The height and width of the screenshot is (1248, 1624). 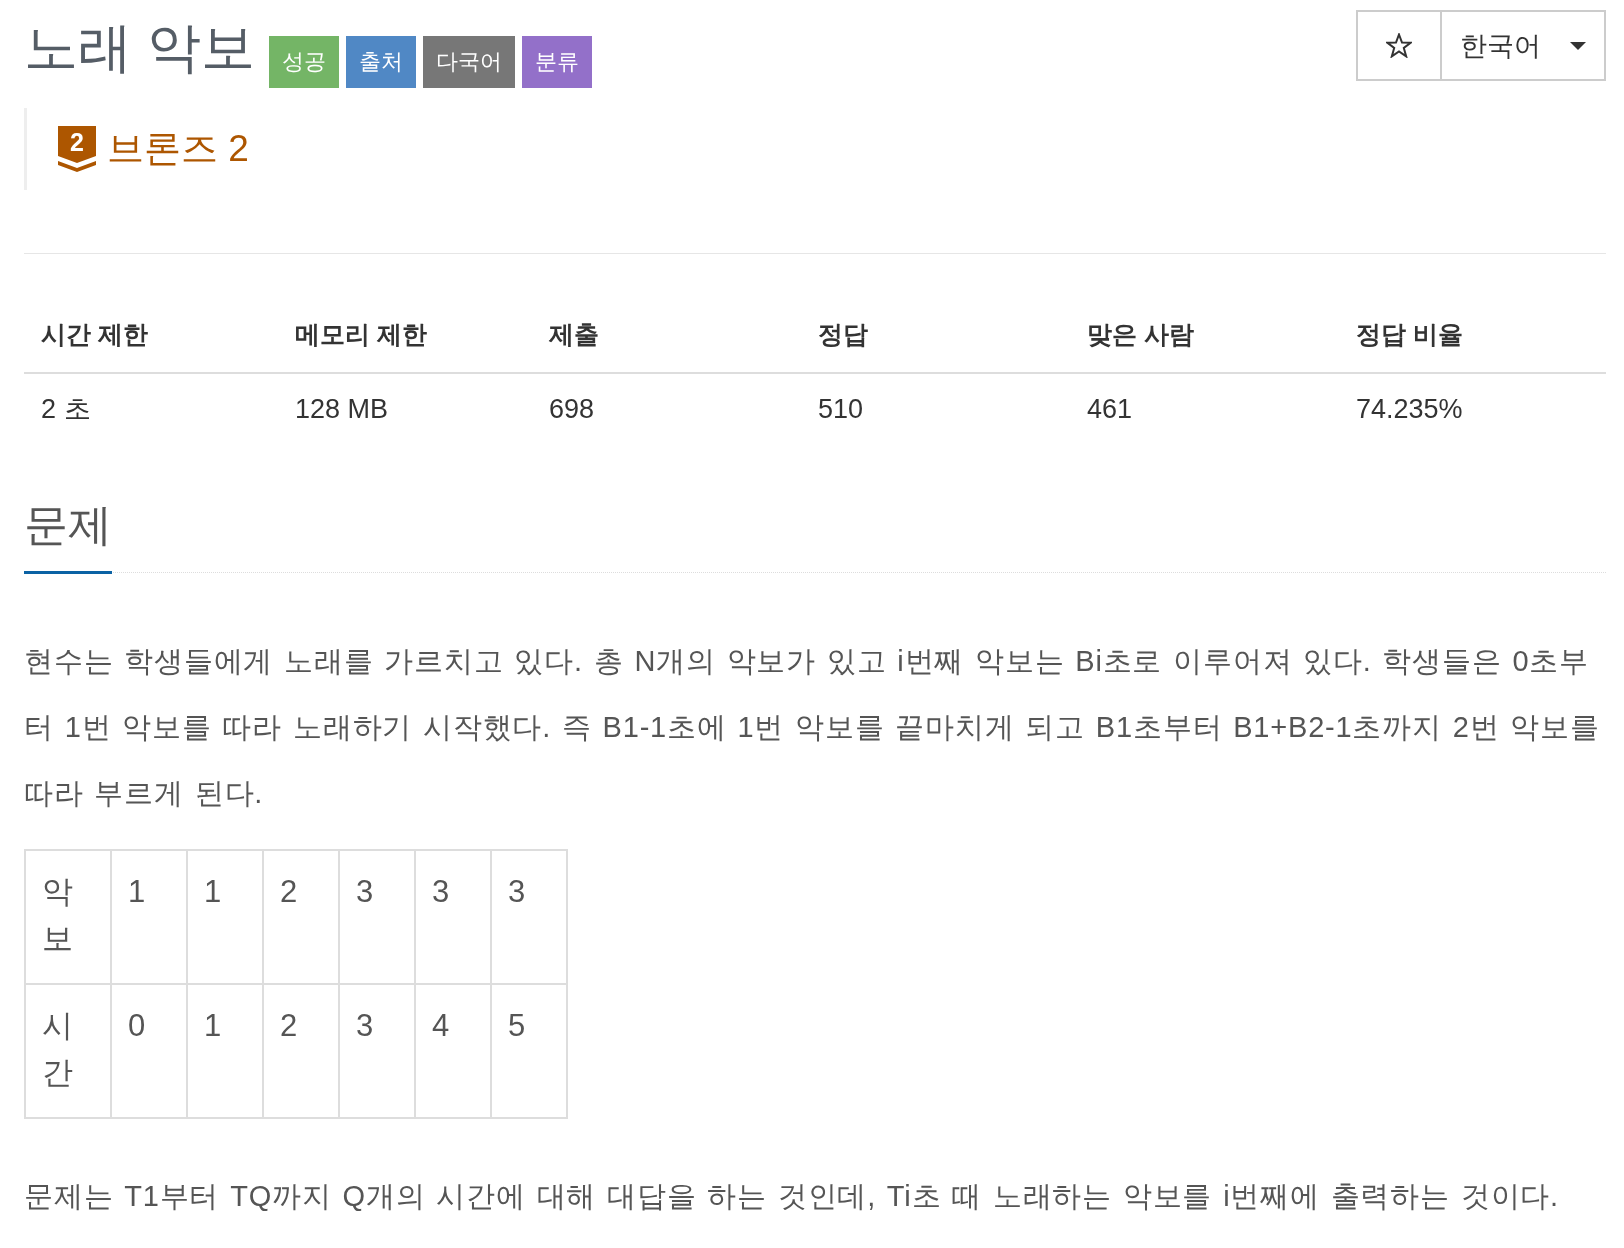 What do you see at coordinates (1204, 408) in the screenshot?
I see `table-cell: 461` at bounding box center [1204, 408].